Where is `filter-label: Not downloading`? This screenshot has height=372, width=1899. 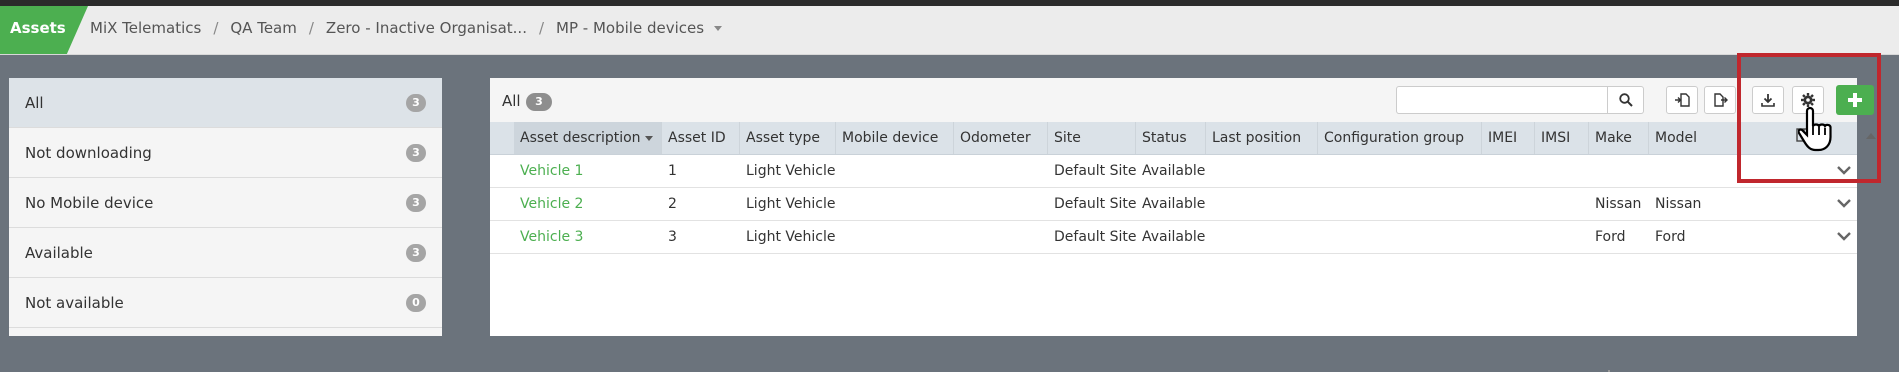 filter-label: Not downloading is located at coordinates (88, 153).